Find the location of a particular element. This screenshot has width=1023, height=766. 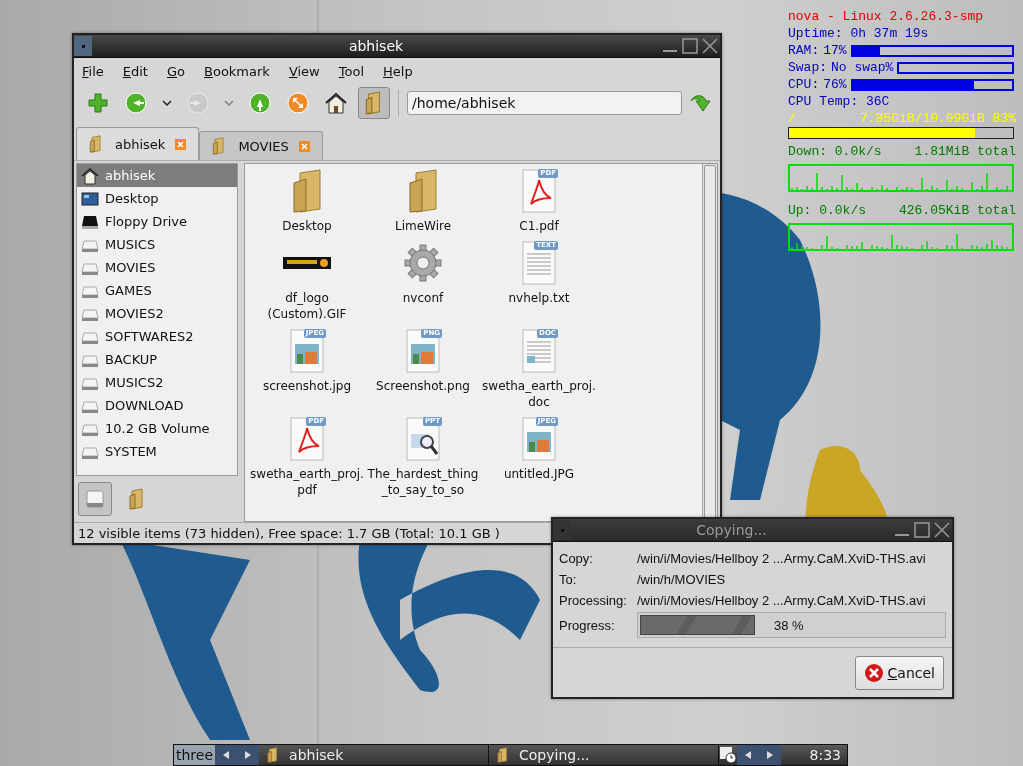

desktop-pager: three is located at coordinates (195, 755).